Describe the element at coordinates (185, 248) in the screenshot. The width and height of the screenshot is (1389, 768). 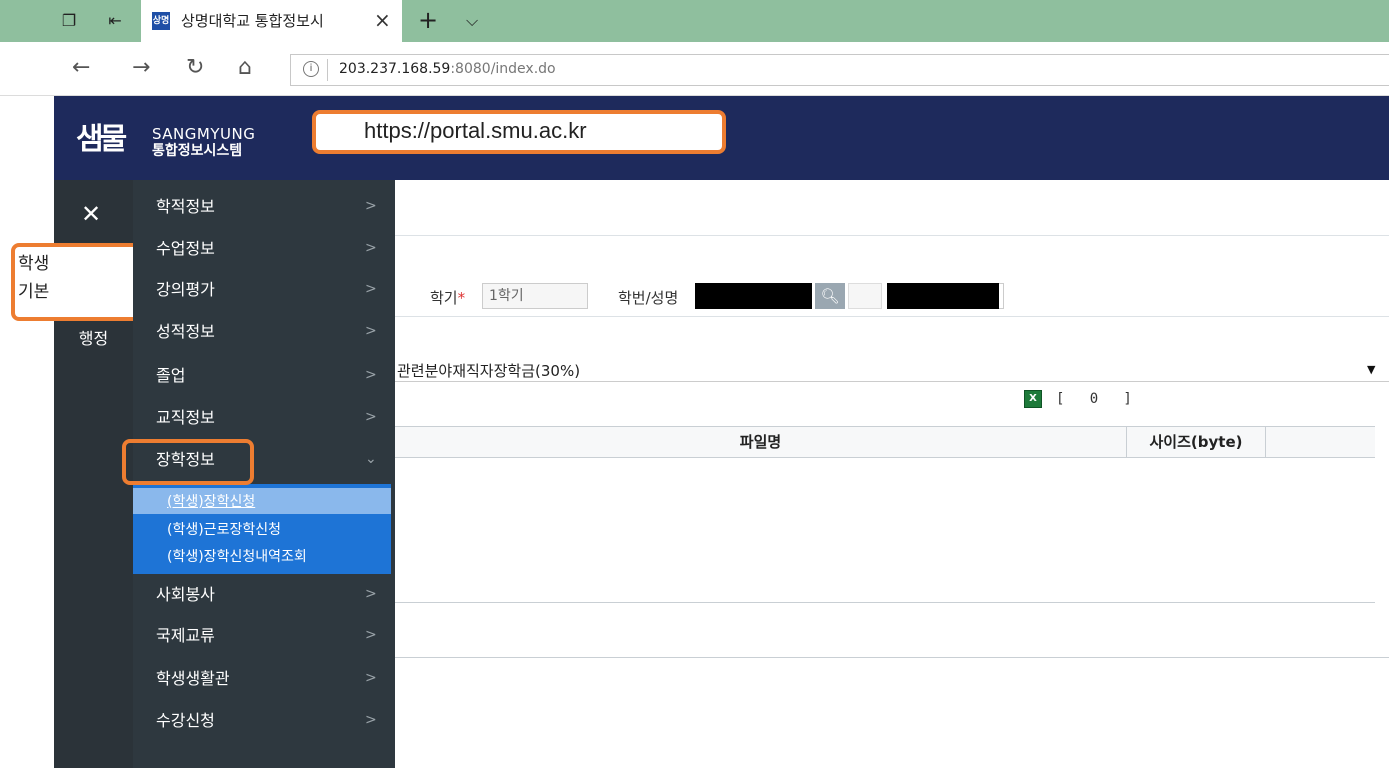
I see `menu-label: 수업정보` at that location.